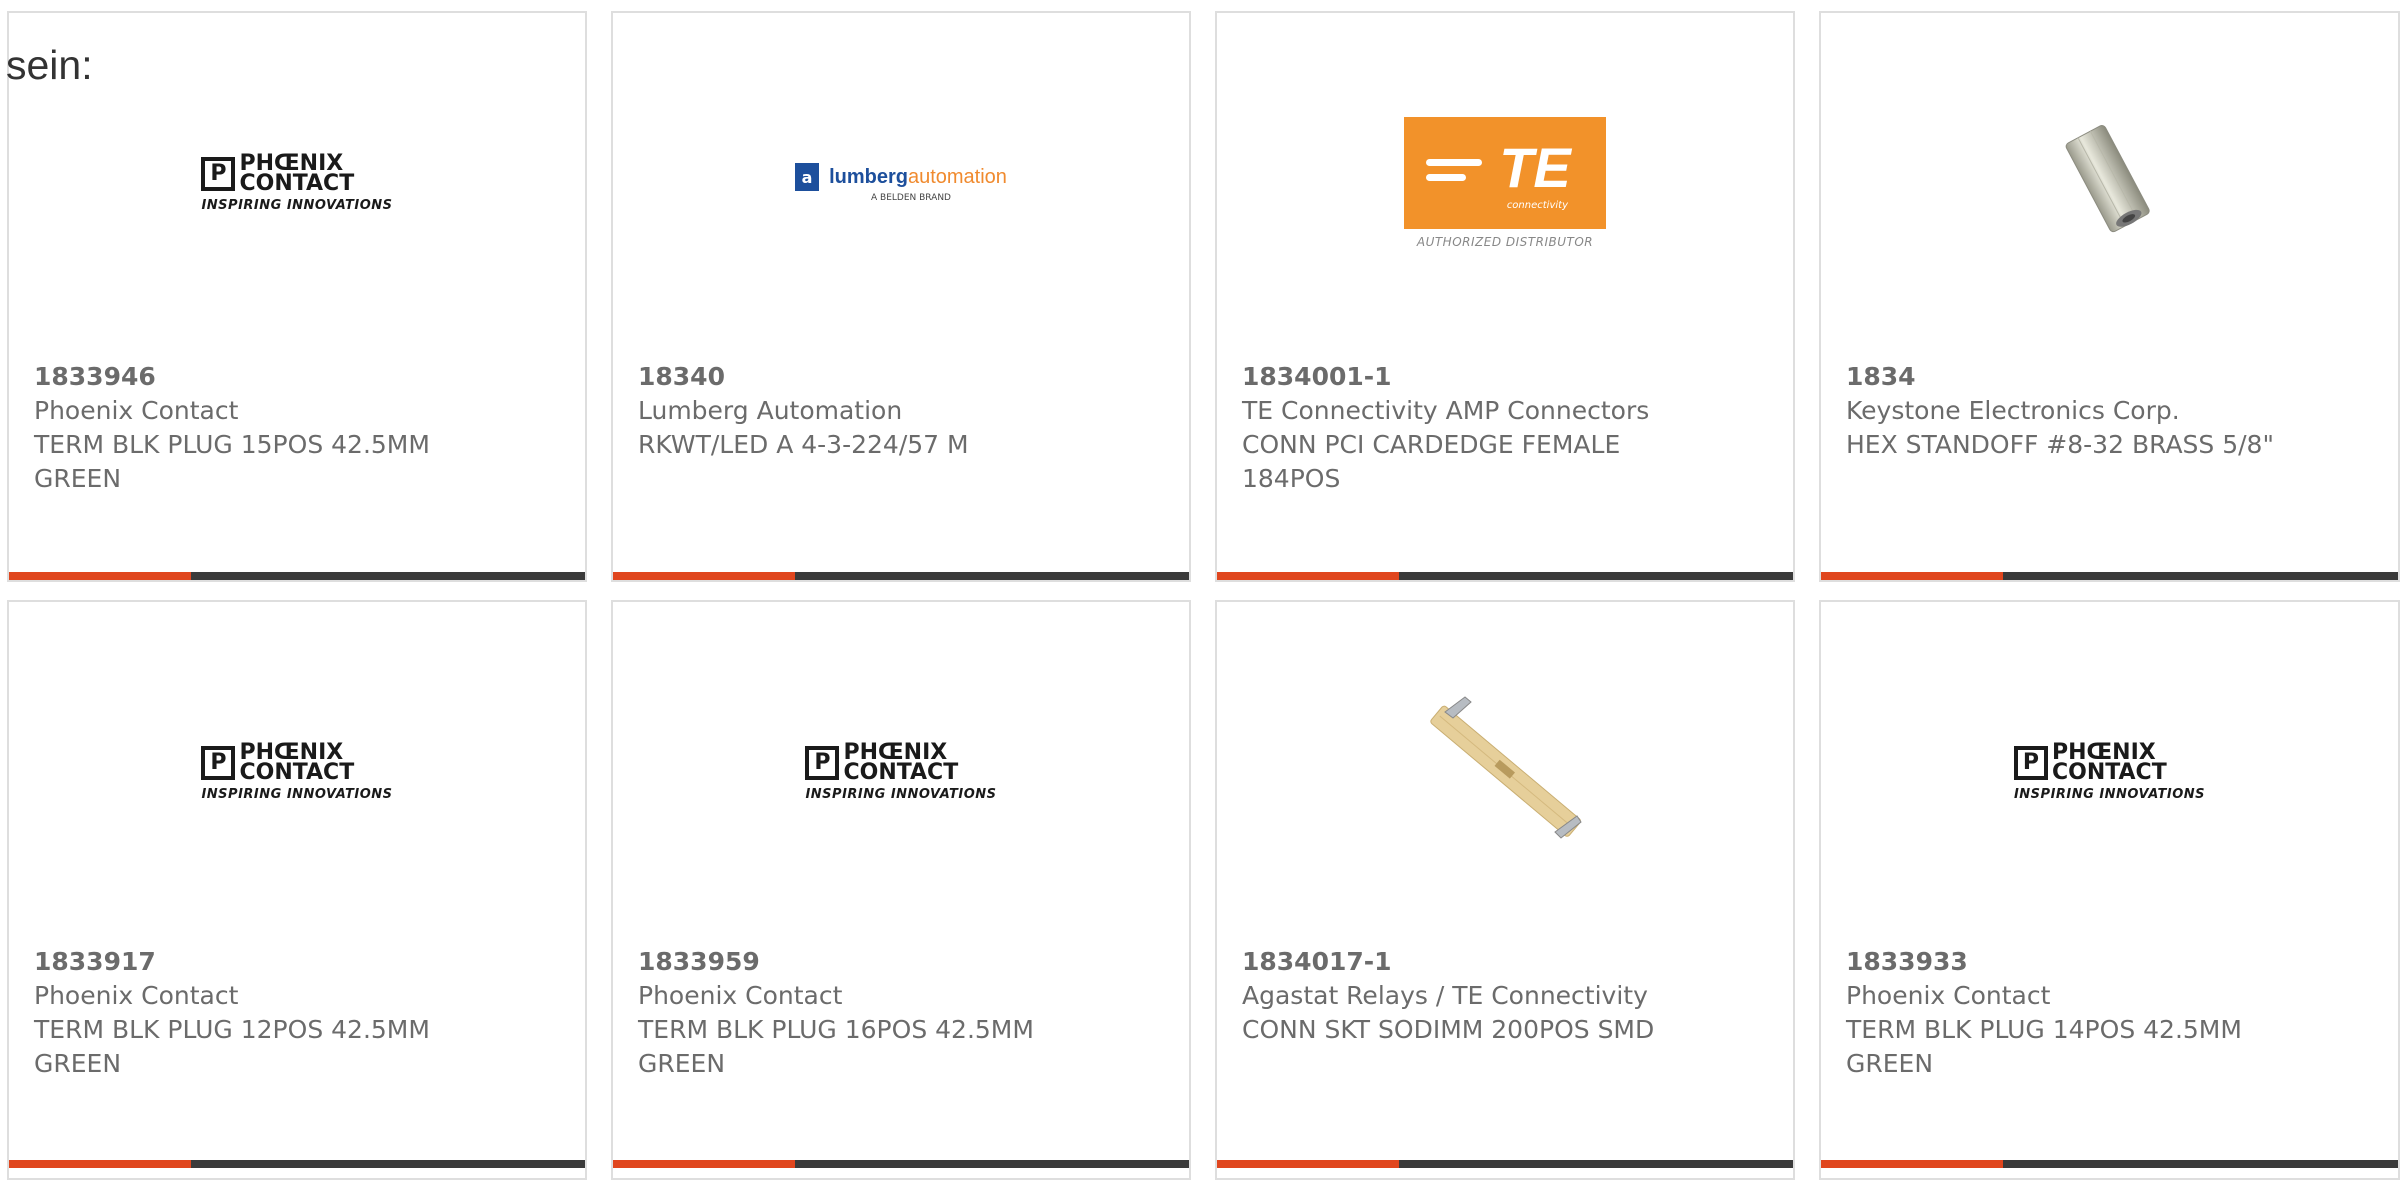 Image resolution: width=2400 pixels, height=1180 pixels. What do you see at coordinates (1446, 410) in the screenshot?
I see `manufacturer: TE Connectivity AMP Connectors` at bounding box center [1446, 410].